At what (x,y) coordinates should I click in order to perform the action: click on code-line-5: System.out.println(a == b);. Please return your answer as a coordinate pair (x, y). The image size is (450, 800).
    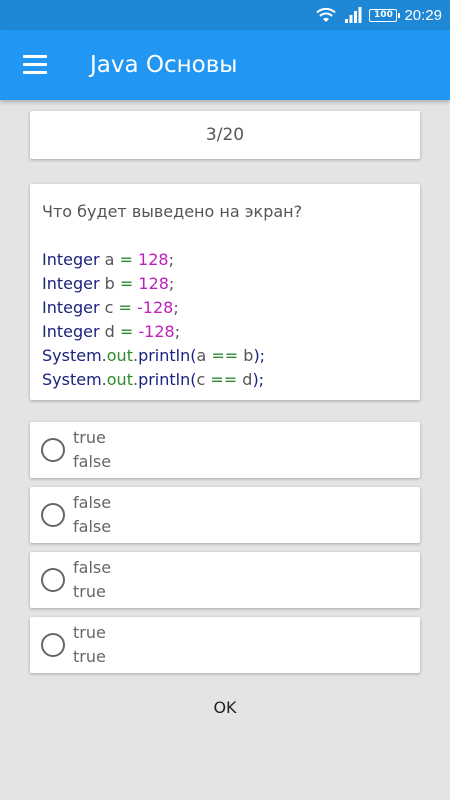
    Looking at the image, I should click on (225, 356).